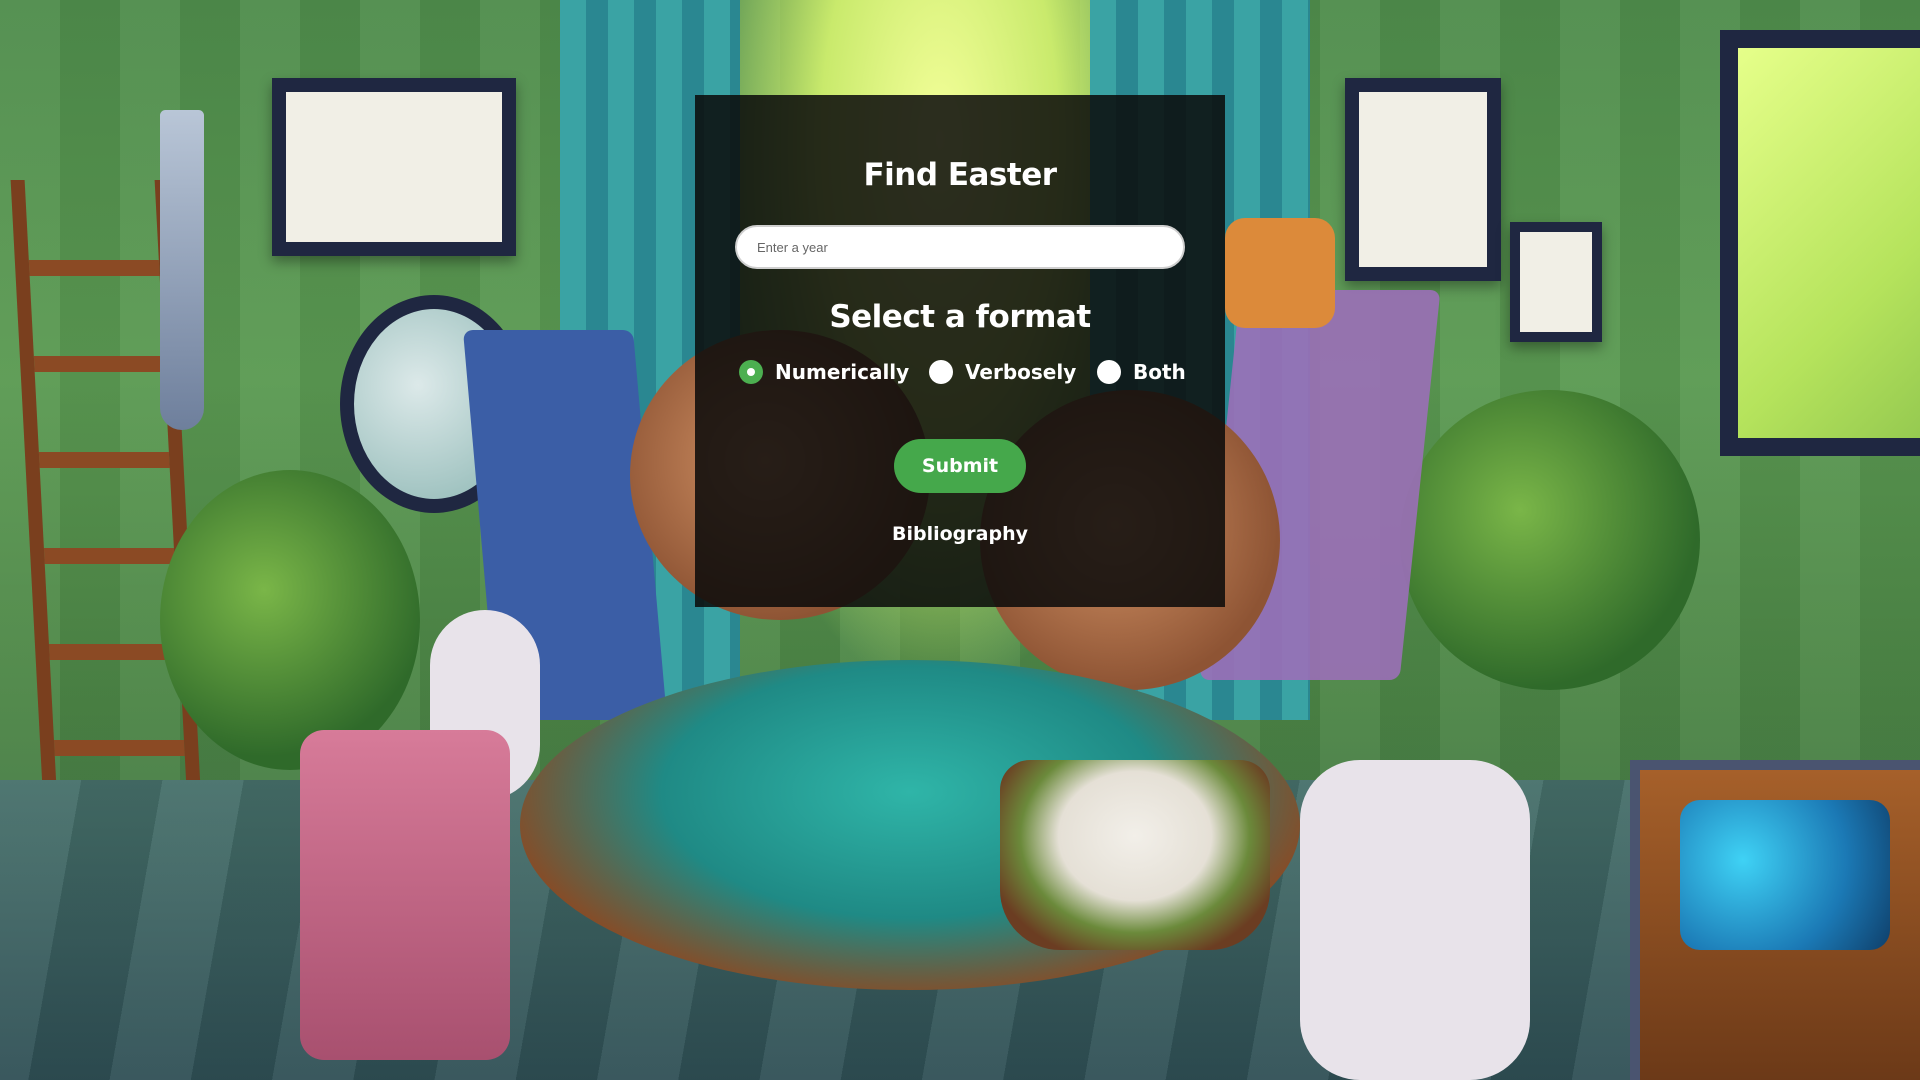  Describe the element at coordinates (1135, 855) in the screenshot. I see `background-egg-basket` at that location.